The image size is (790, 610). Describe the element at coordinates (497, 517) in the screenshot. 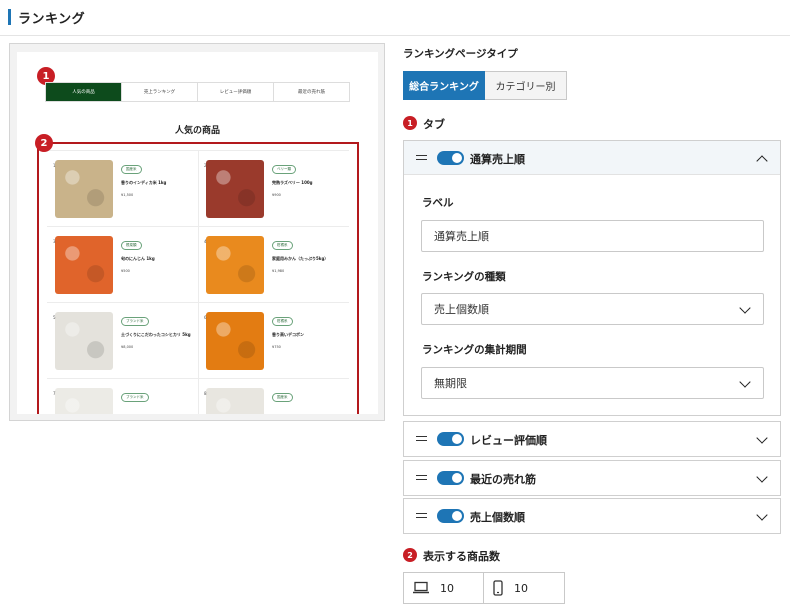

I see `tab-panel-title: 売上個数順` at that location.